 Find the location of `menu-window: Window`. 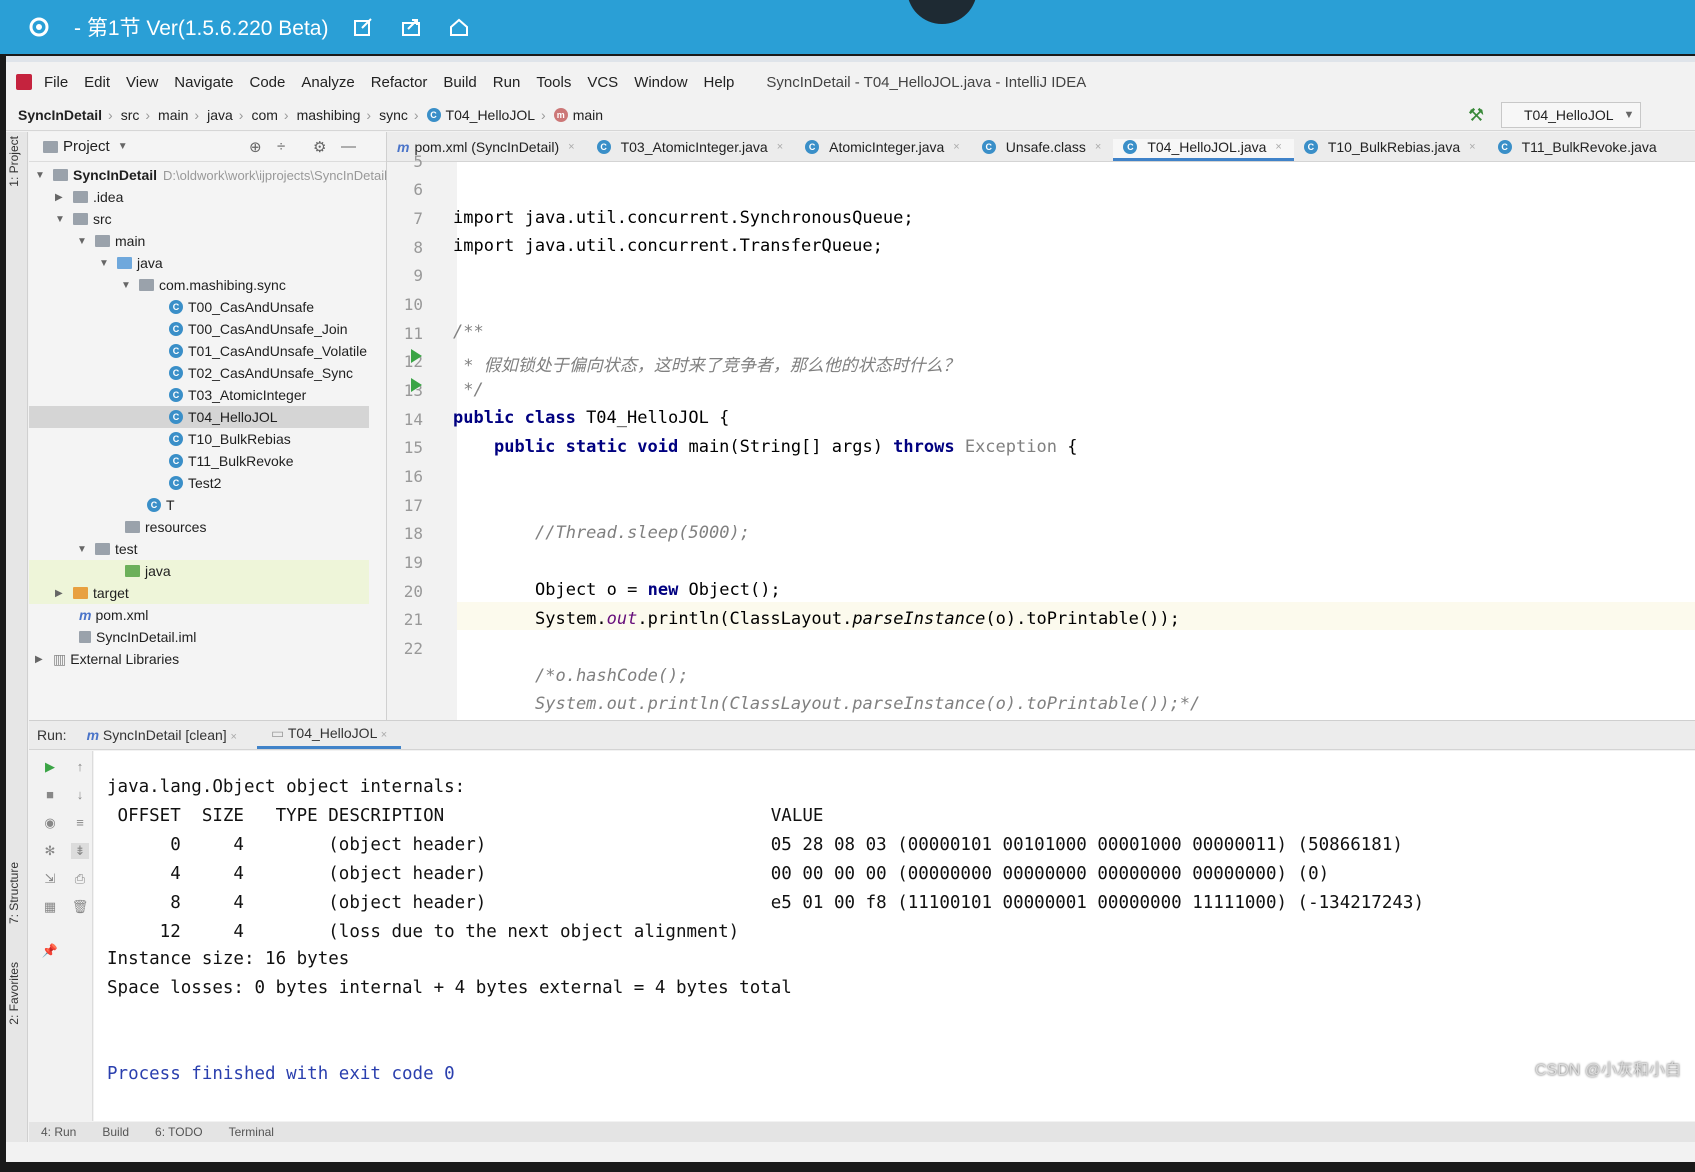

menu-window: Window is located at coordinates (660, 82).